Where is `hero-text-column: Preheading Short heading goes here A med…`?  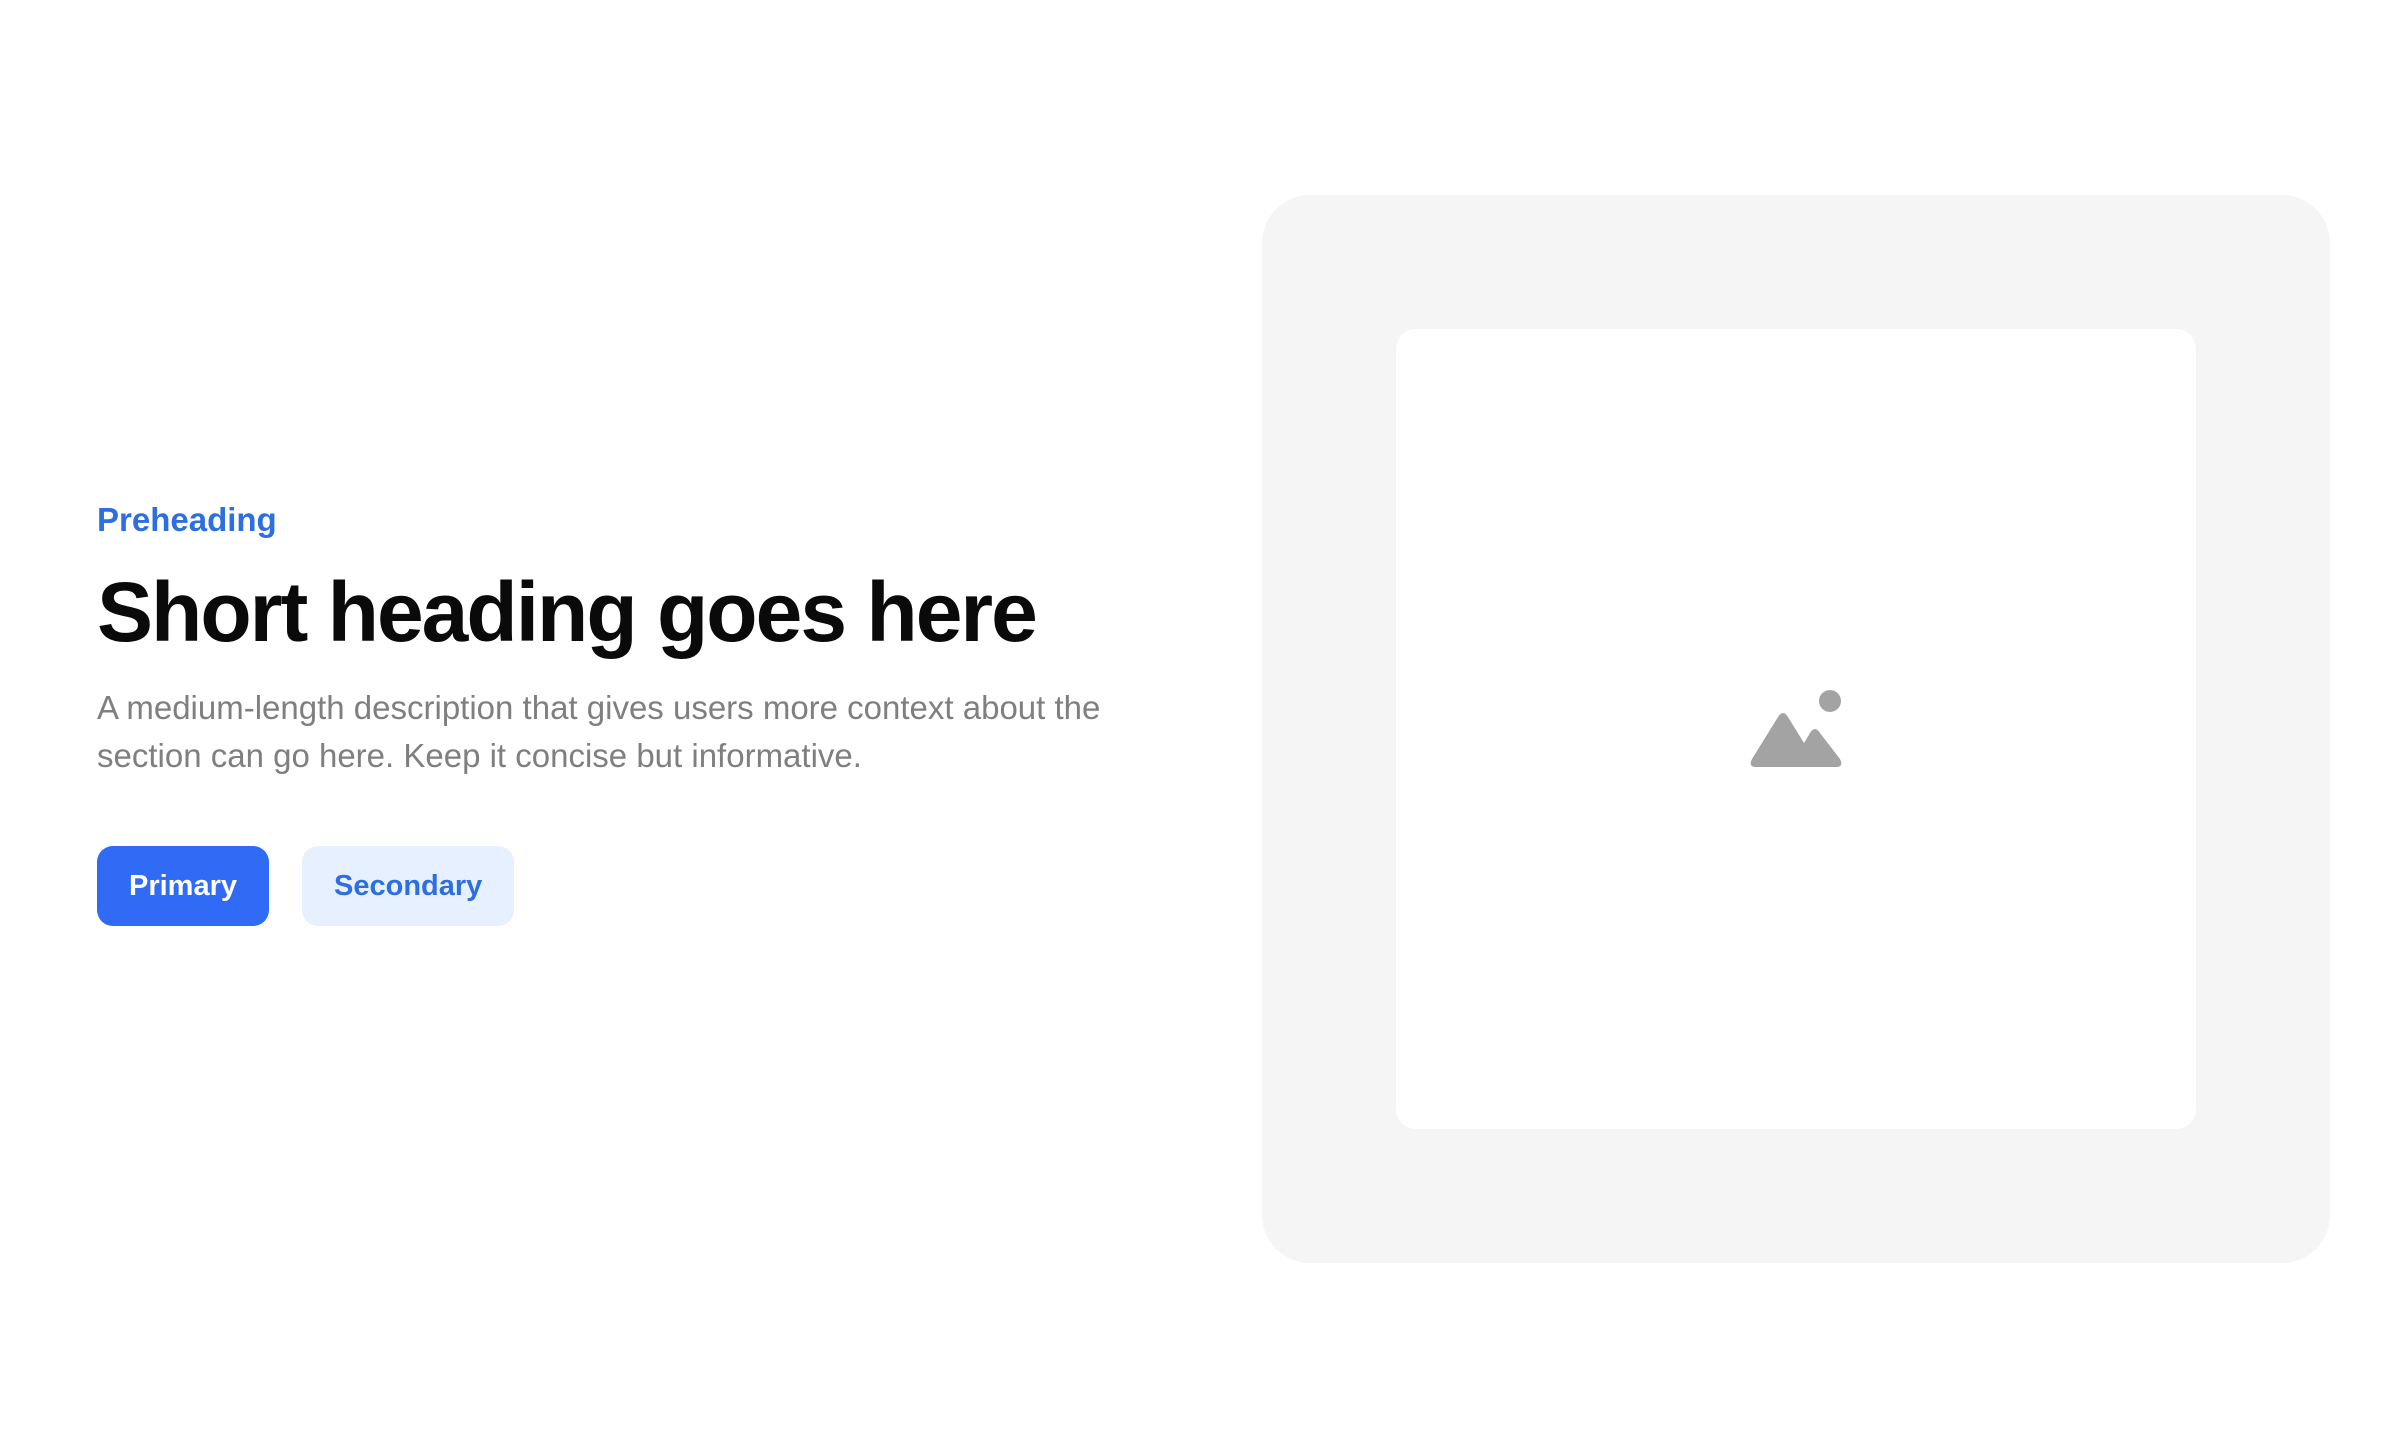 hero-text-column: Preheading Short heading goes here A med… is located at coordinates (647, 713).